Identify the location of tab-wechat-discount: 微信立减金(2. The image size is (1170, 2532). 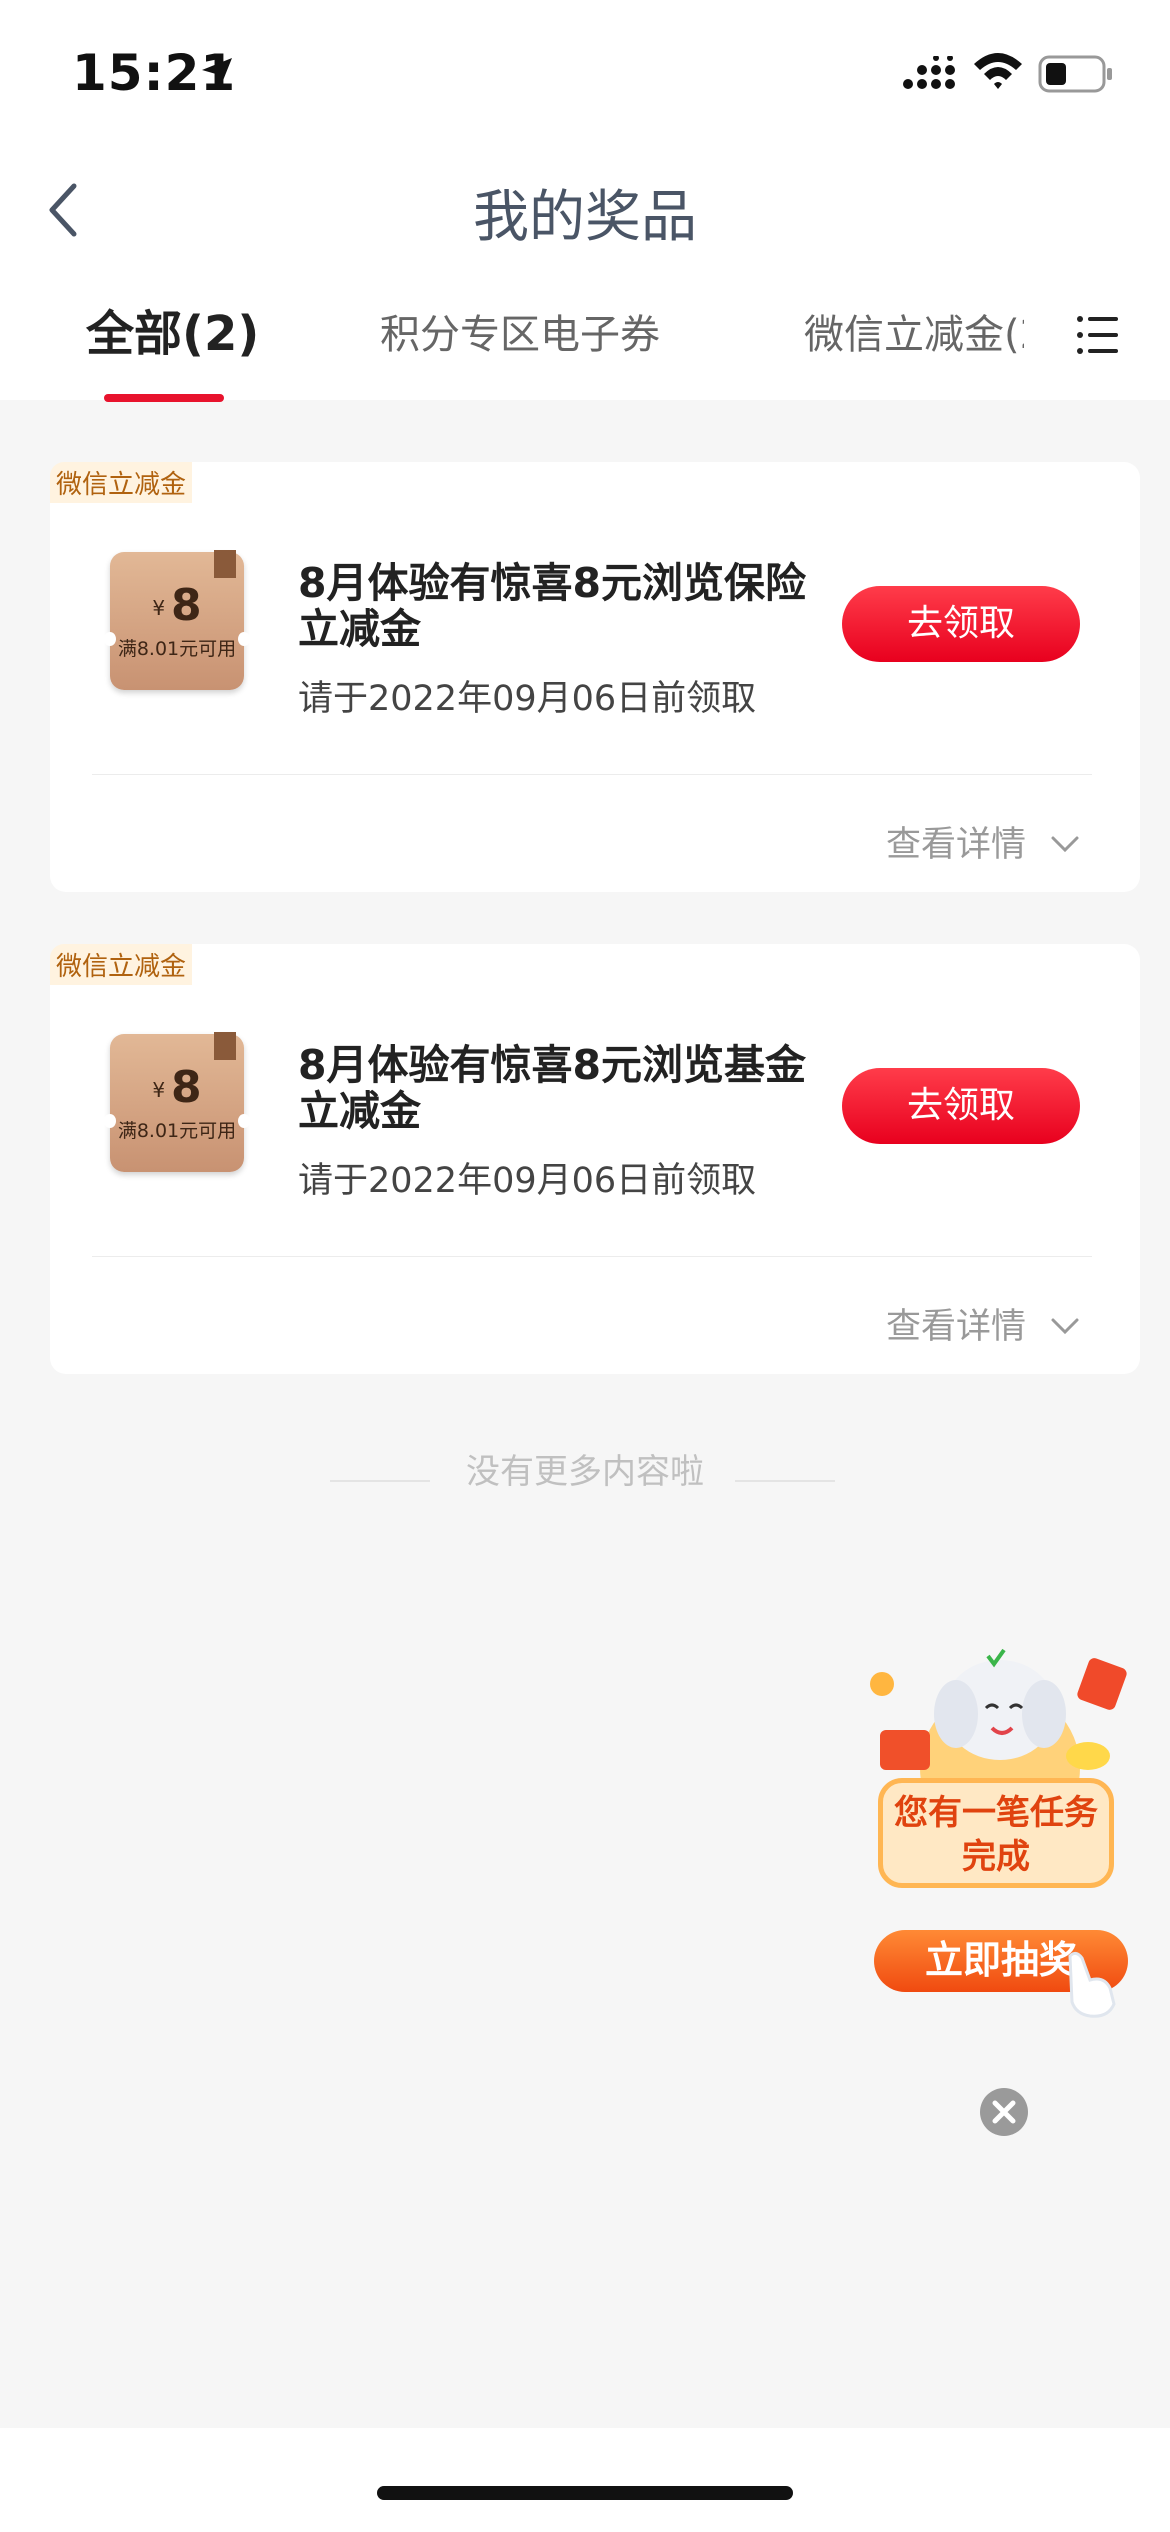
(914, 331).